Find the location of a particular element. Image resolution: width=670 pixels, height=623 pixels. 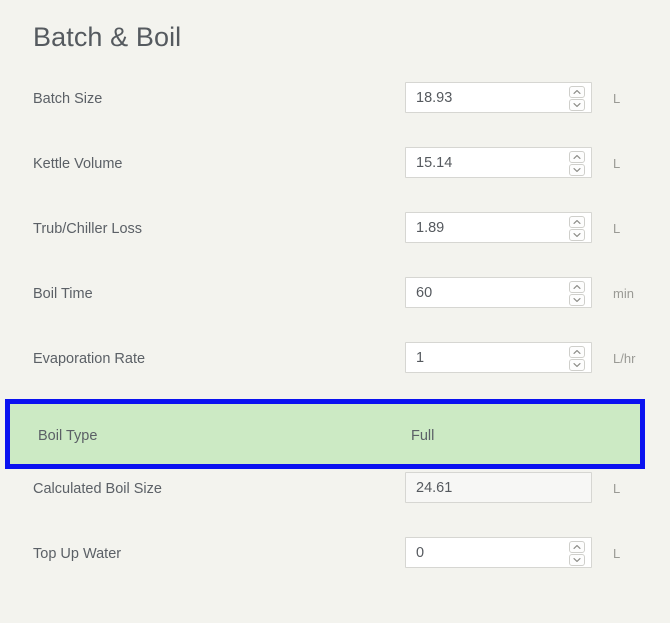

trub-chiller-loss-value: 1.89 is located at coordinates (430, 228).